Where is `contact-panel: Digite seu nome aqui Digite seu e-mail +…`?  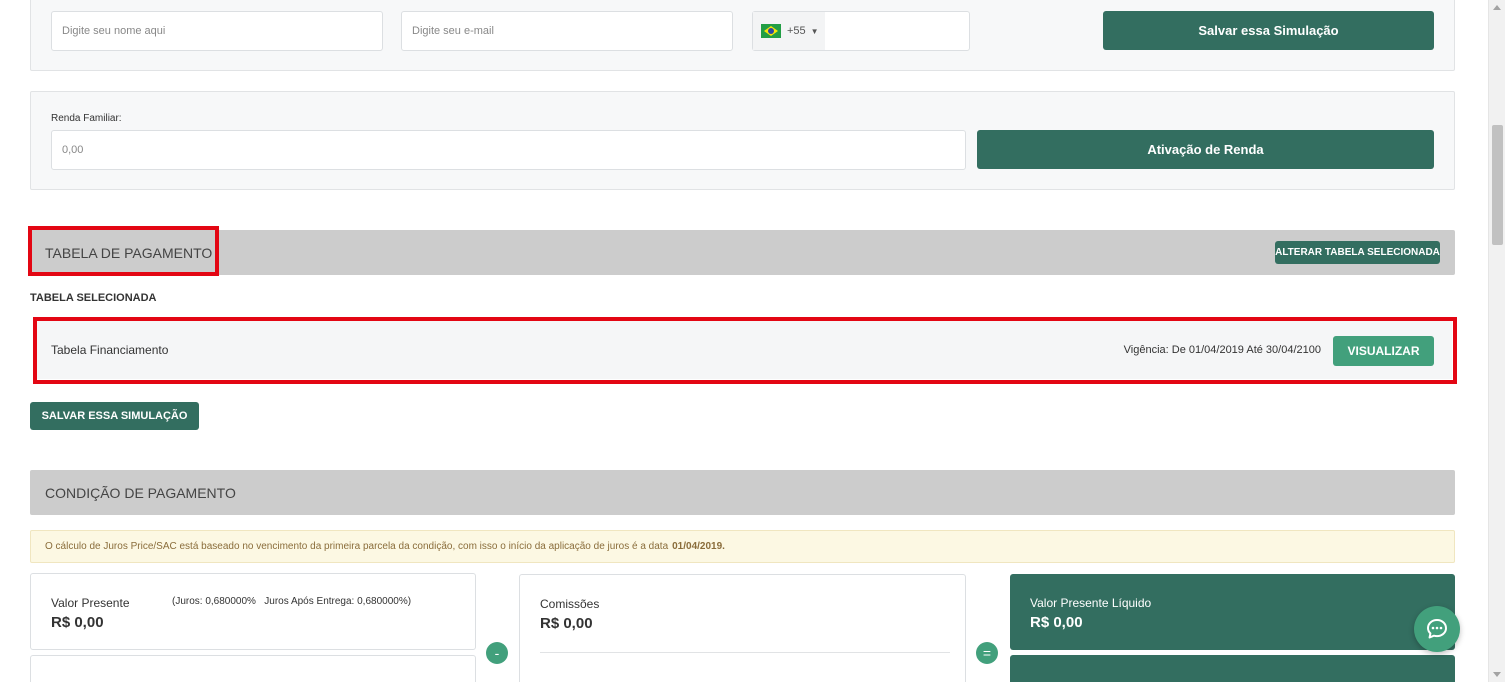 contact-panel: Digite seu nome aqui Digite seu e-mail +… is located at coordinates (742, 35).